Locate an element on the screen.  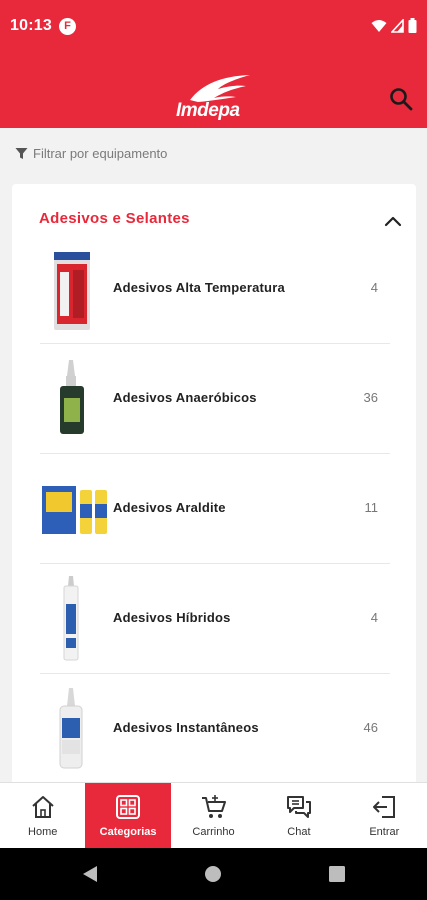
nav-home: Home is located at coordinates (42, 816).